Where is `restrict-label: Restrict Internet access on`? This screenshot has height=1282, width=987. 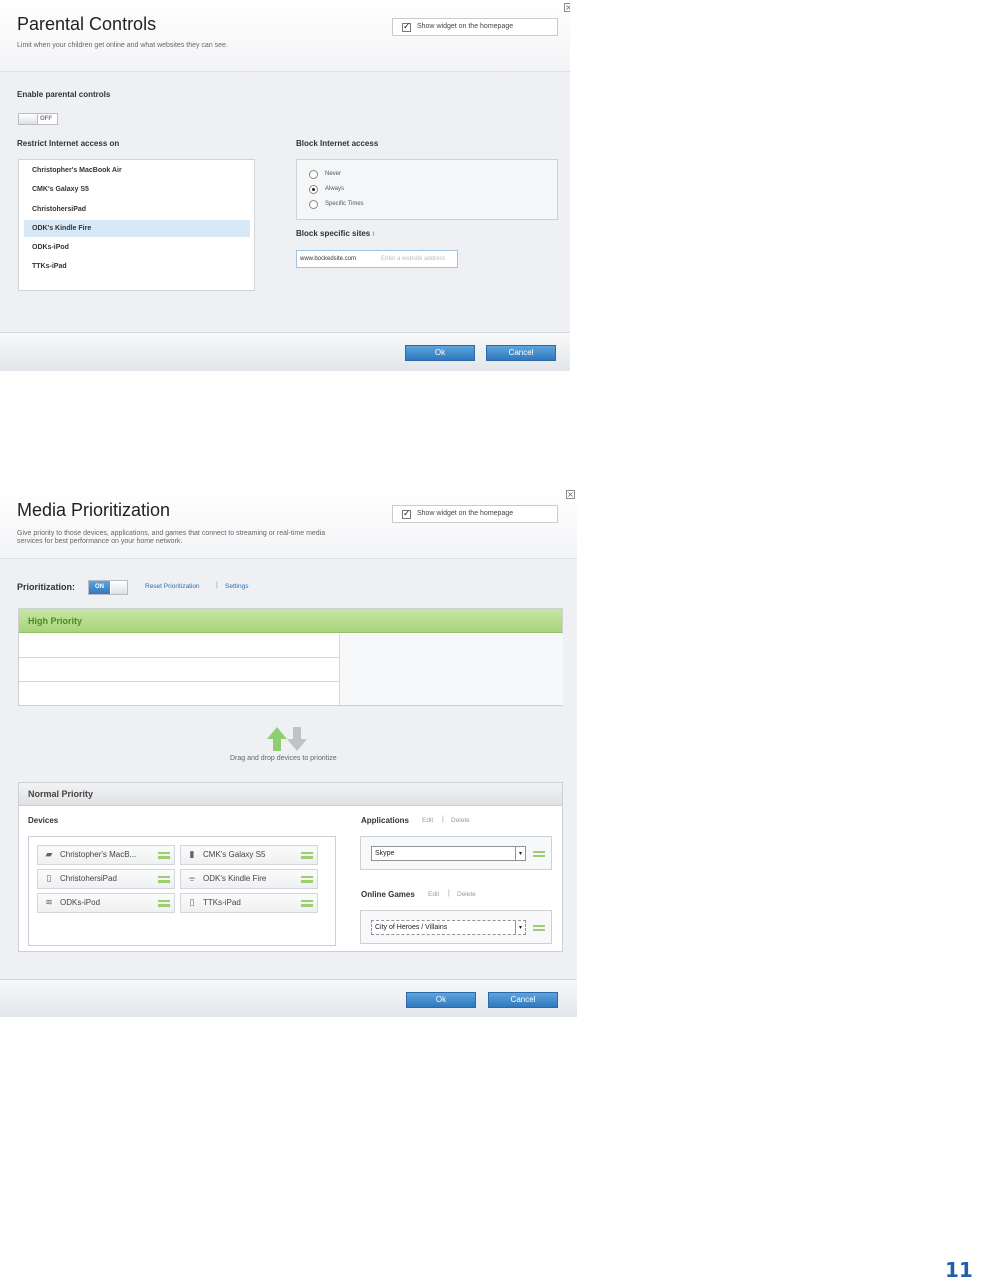 restrict-label: Restrict Internet access on is located at coordinates (68, 143).